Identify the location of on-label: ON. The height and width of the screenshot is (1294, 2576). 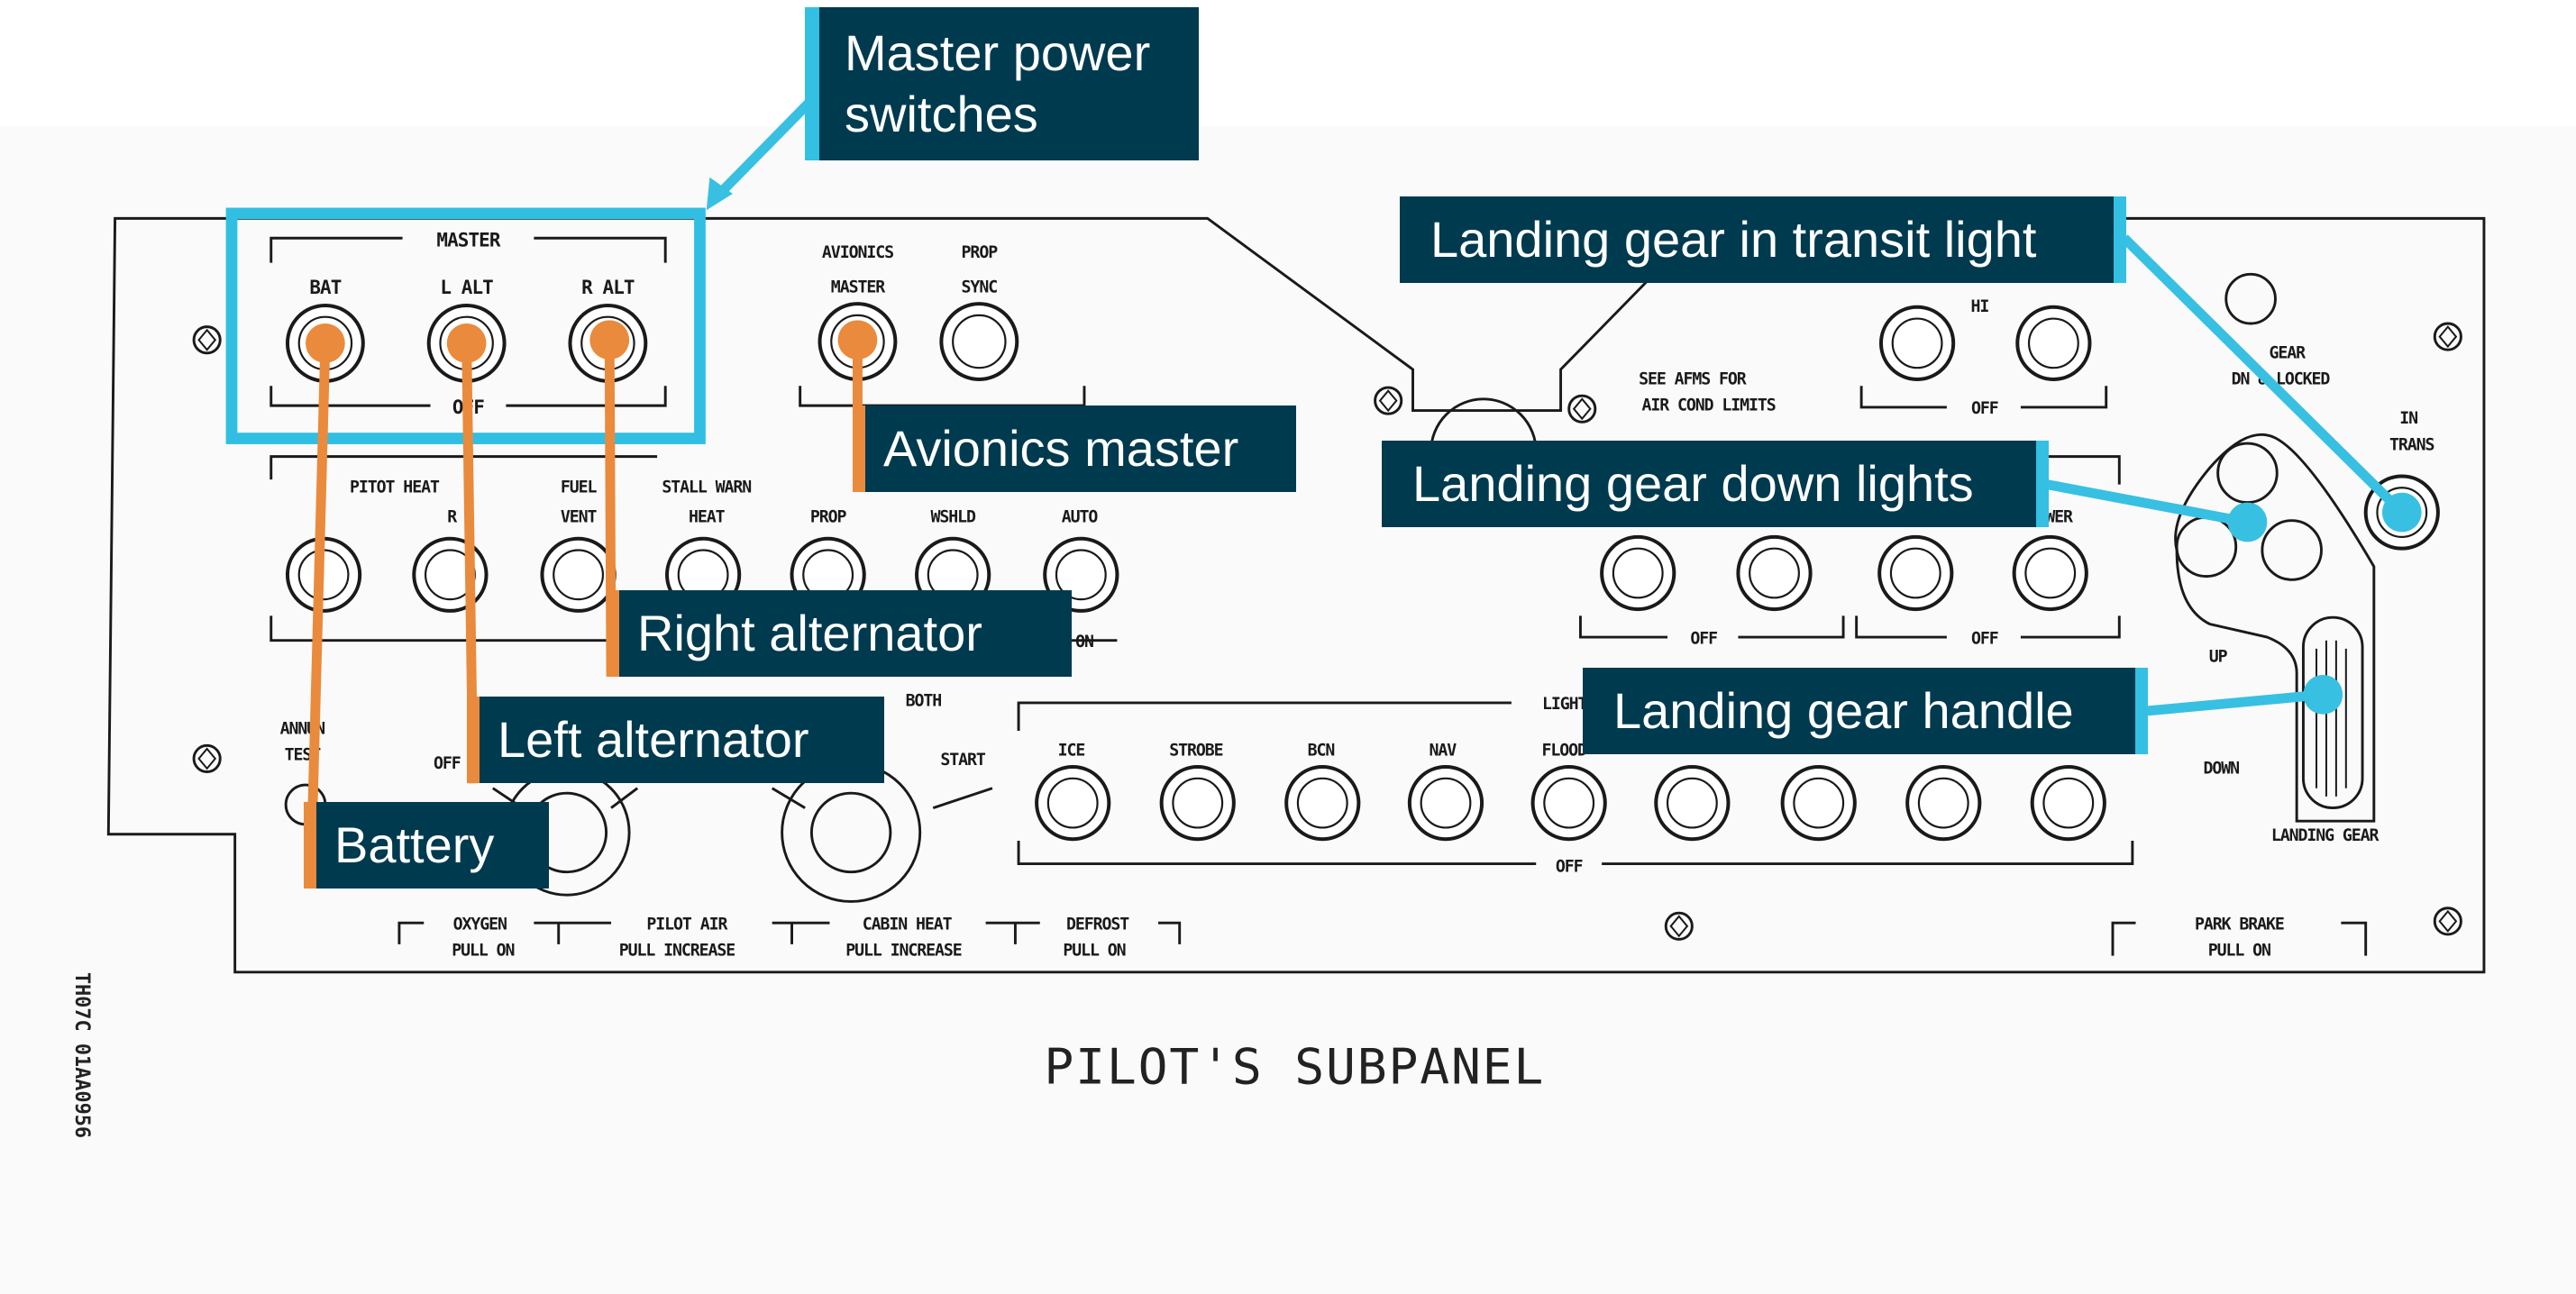
(1084, 642).